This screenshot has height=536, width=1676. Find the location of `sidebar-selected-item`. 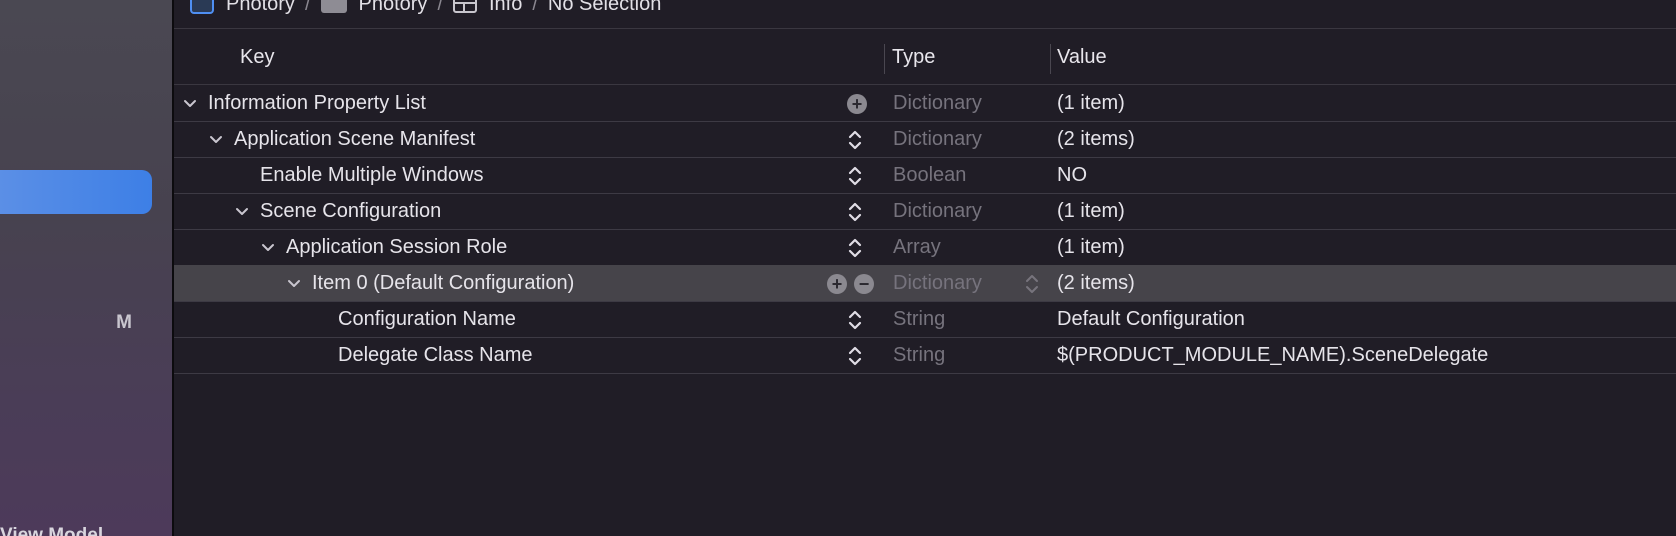

sidebar-selected-item is located at coordinates (76, 192).